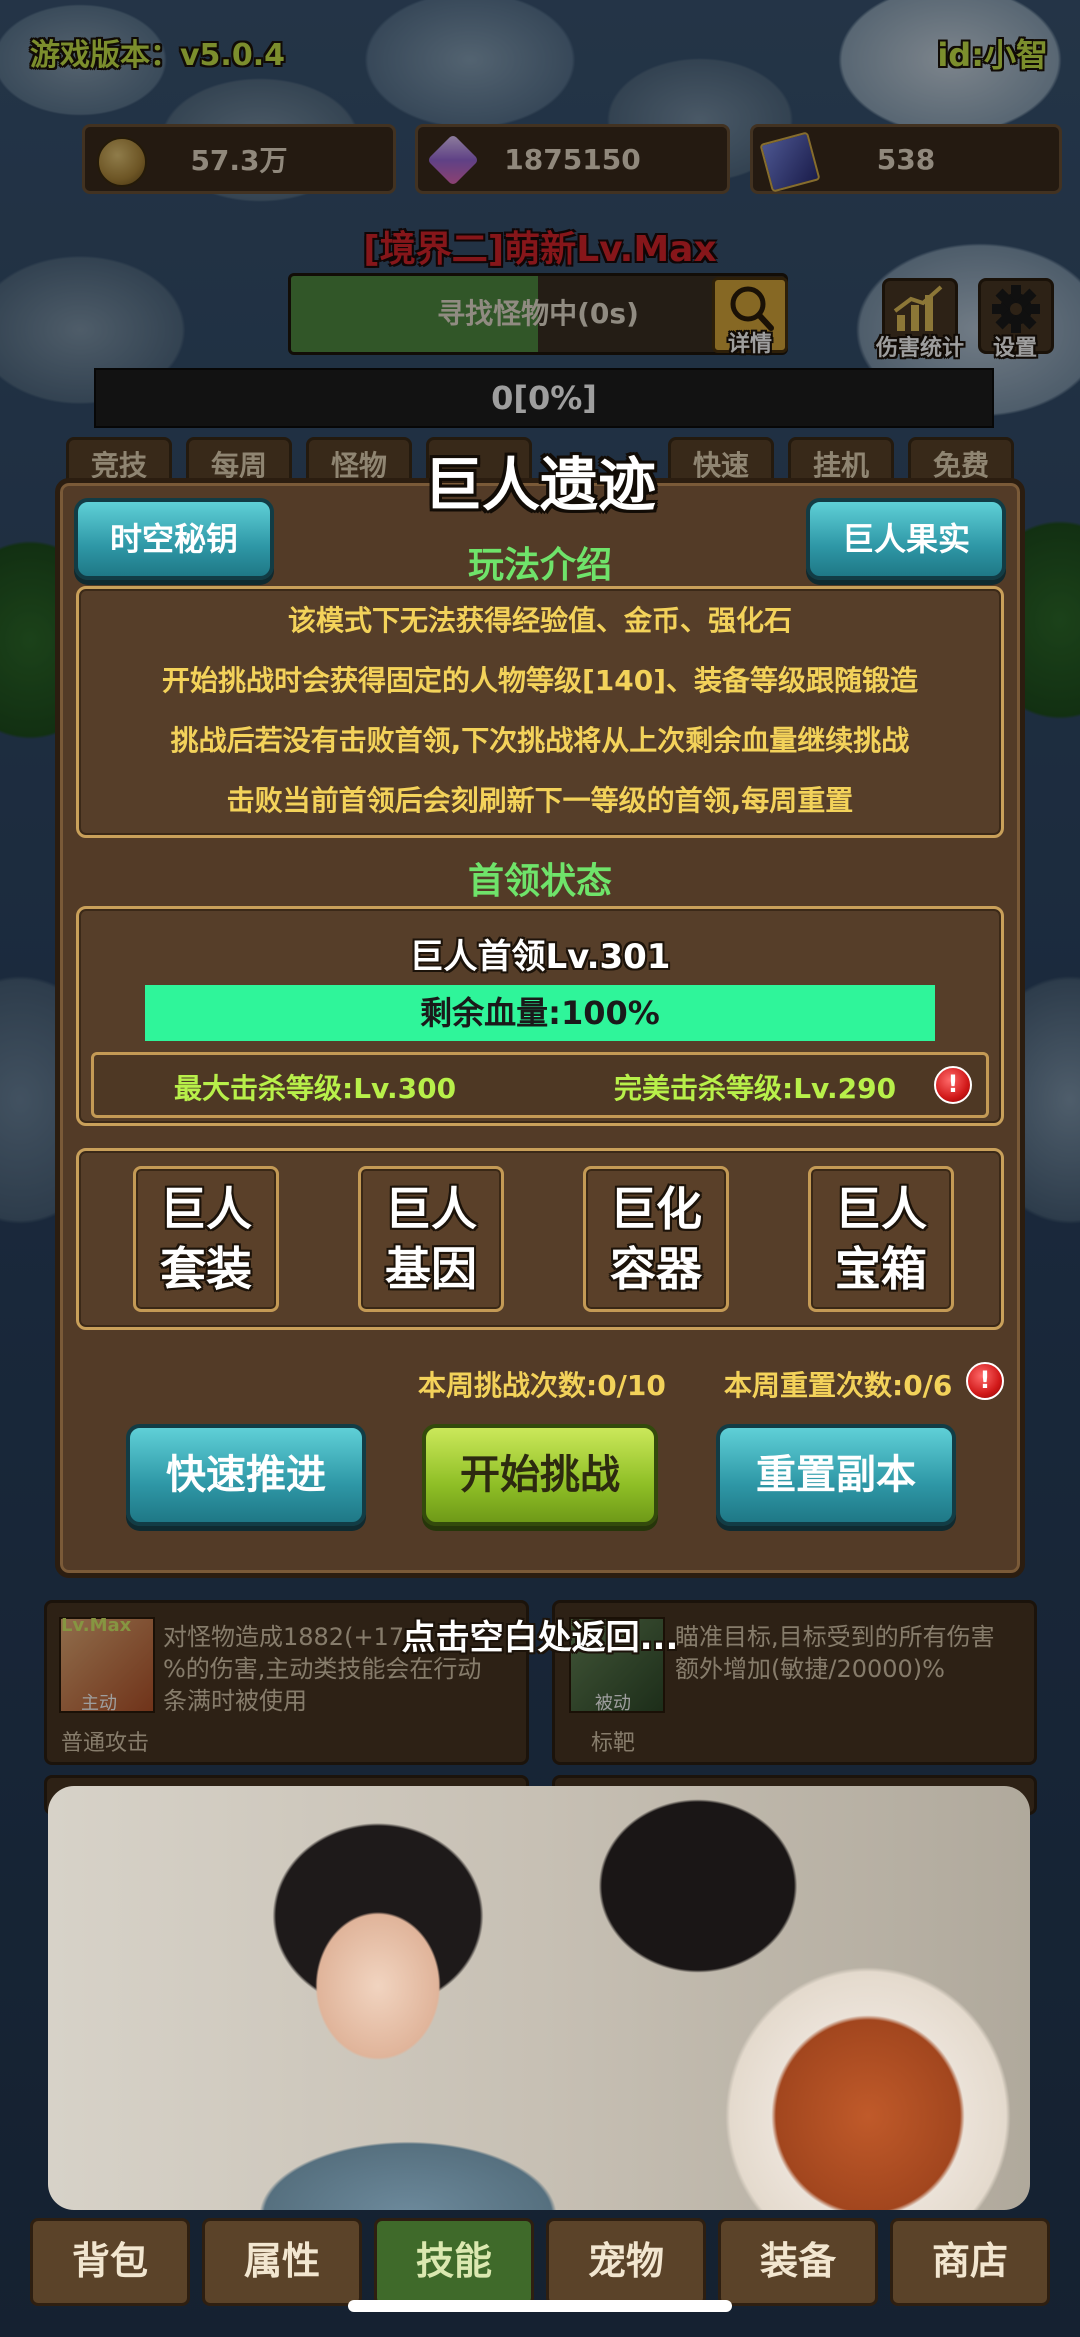 The image size is (1080, 2337). I want to click on bottom-tab-attributes: 属性, so click(282, 2262).